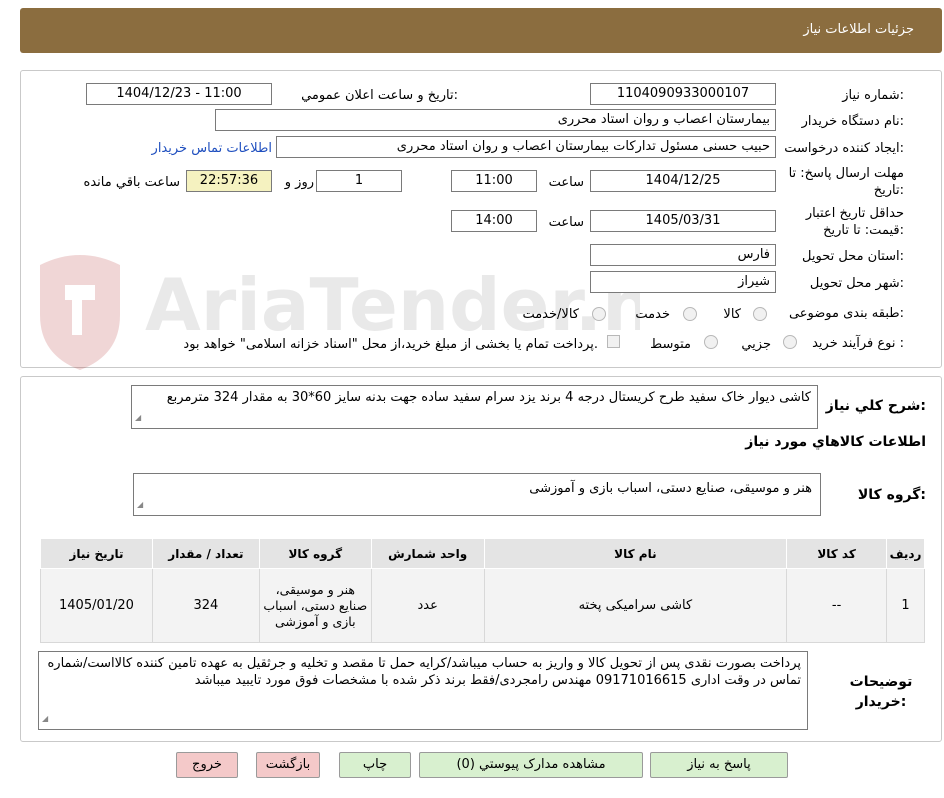  I want to click on col-header-unit: واحد شمارش, so click(427, 553).